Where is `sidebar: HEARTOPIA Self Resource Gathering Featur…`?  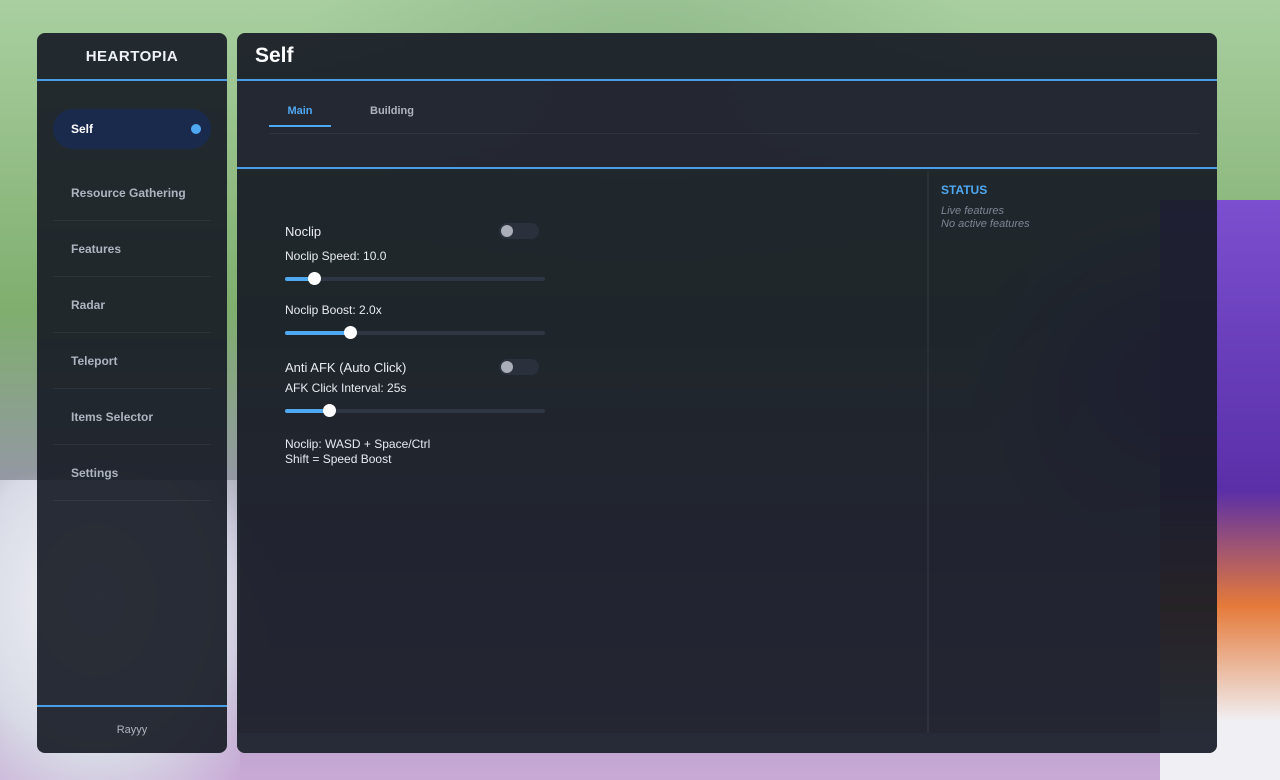 sidebar: HEARTOPIA Self Resource Gathering Featur… is located at coordinates (132, 393).